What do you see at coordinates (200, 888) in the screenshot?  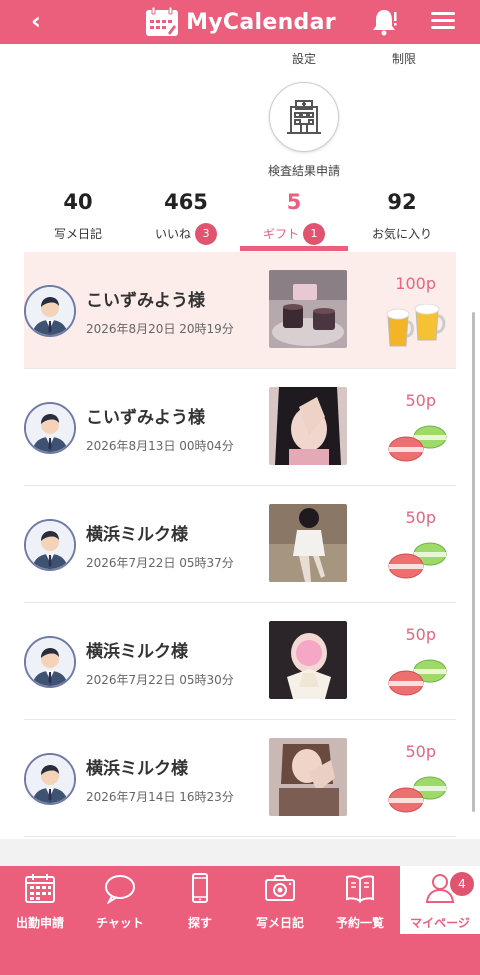 I see `smartphone-icon` at bounding box center [200, 888].